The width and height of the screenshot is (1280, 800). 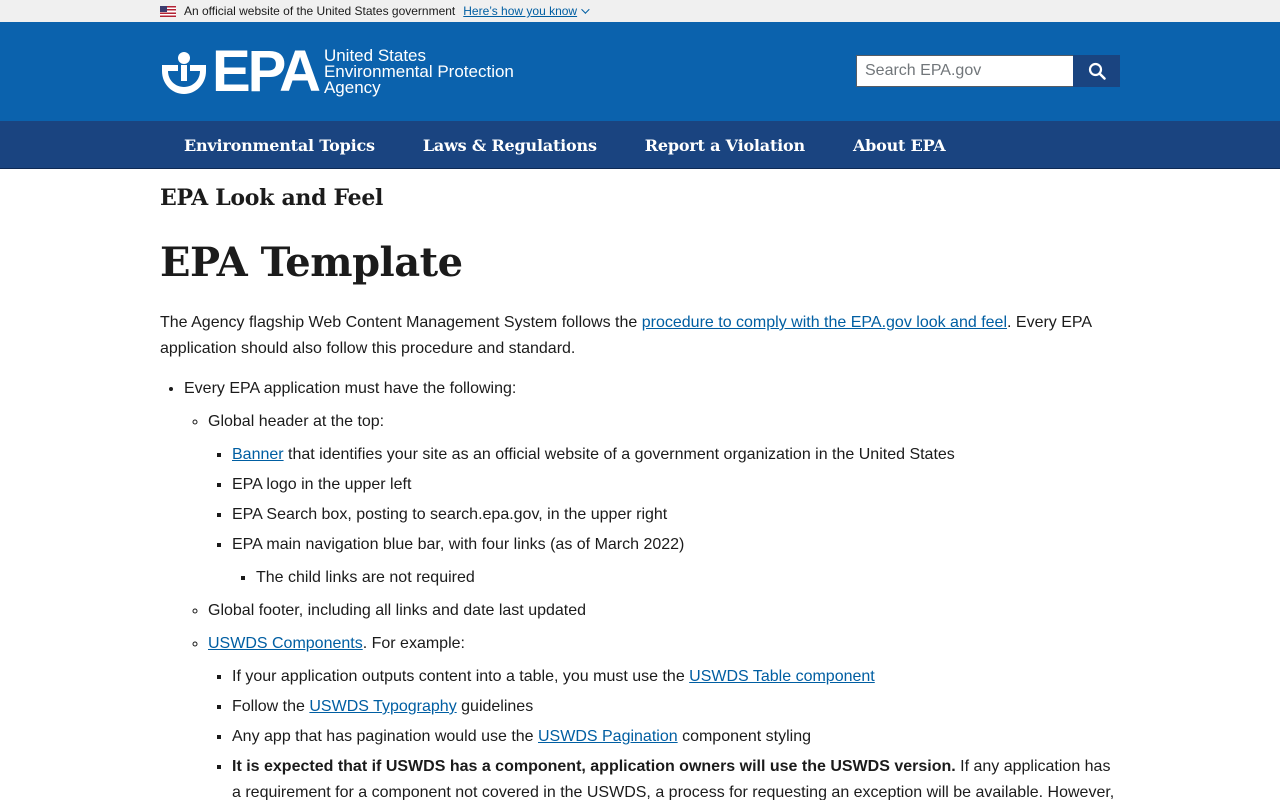 I want to click on typography-text-after: guidelines, so click(x=495, y=706).